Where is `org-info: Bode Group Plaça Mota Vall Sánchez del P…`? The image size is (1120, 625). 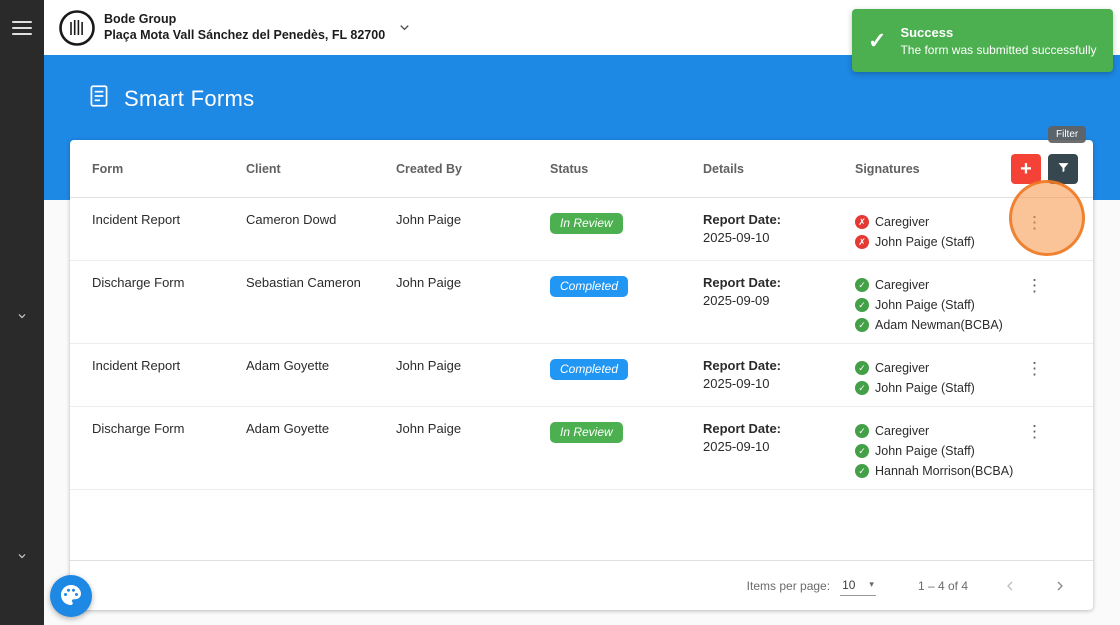
org-info: Bode Group Plaça Mota Vall Sánchez del P… is located at coordinates (244, 27).